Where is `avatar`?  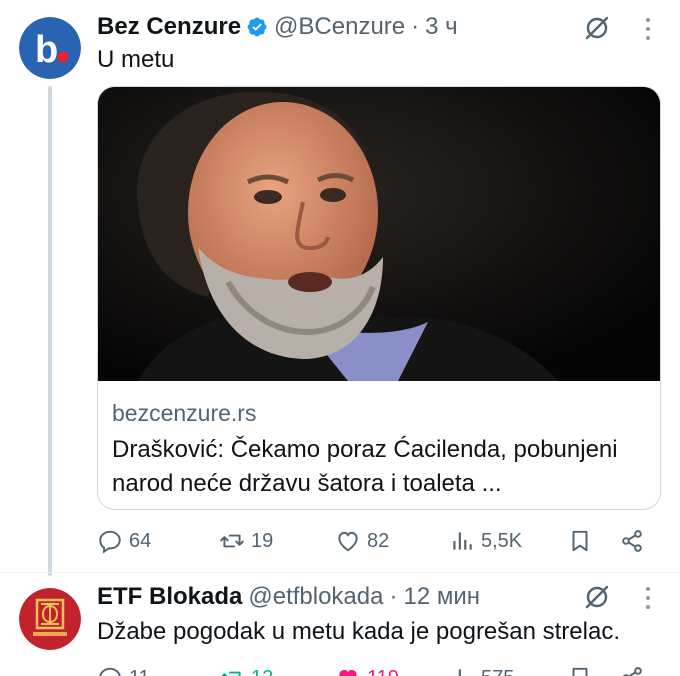 avatar is located at coordinates (50, 619).